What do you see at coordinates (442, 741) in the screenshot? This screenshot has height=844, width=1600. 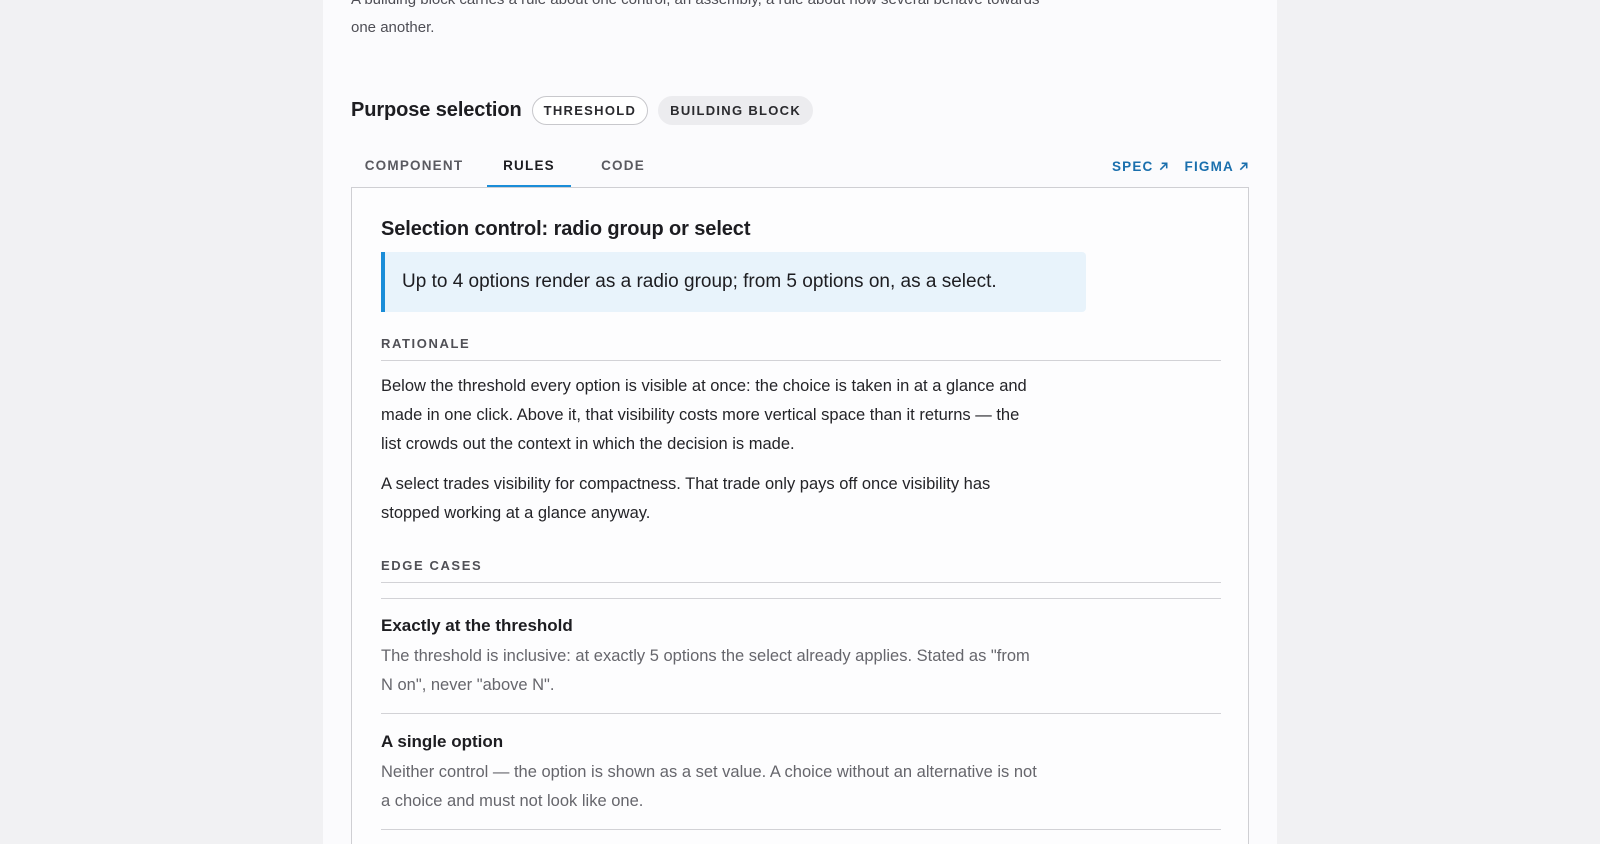 I see `edge-case-title: A single option` at bounding box center [442, 741].